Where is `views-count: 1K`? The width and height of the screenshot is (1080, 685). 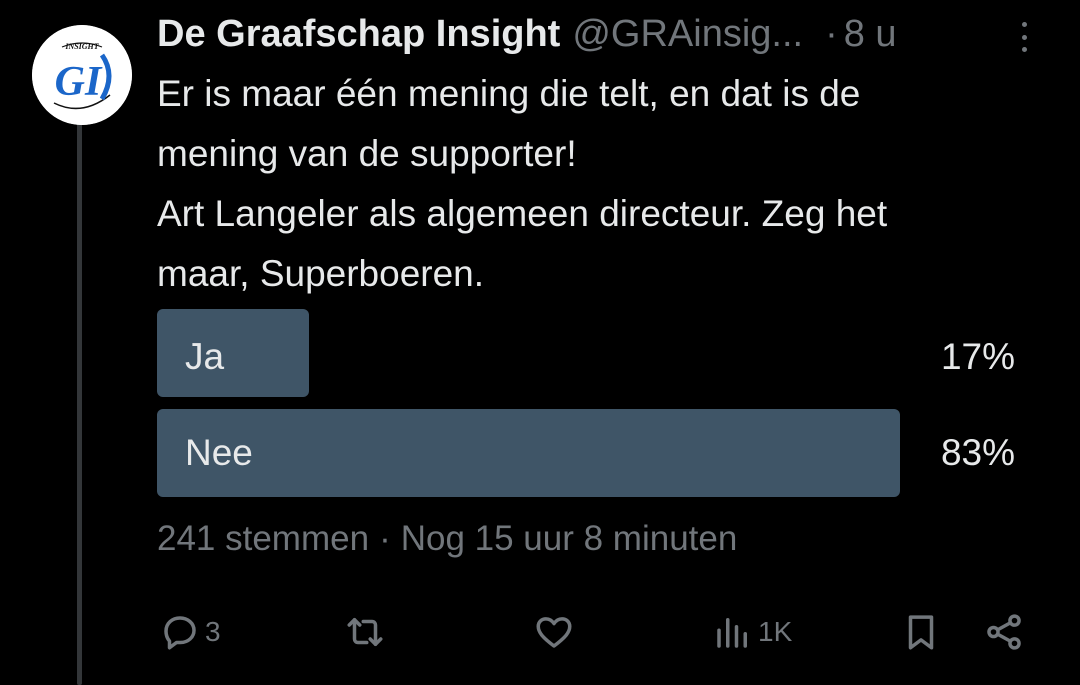 views-count: 1K is located at coordinates (775, 631).